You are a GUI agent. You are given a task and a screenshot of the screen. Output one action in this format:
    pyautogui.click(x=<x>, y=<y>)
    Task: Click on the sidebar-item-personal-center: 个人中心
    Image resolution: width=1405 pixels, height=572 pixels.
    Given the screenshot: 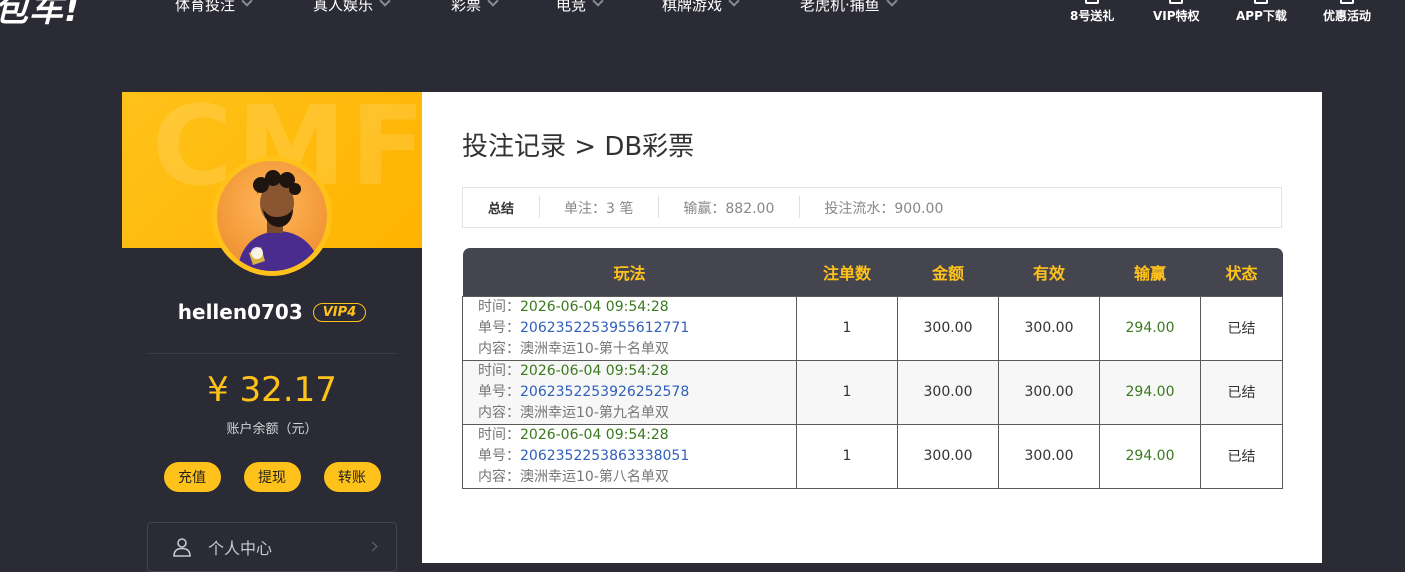 What is the action you would take?
    pyautogui.click(x=272, y=547)
    